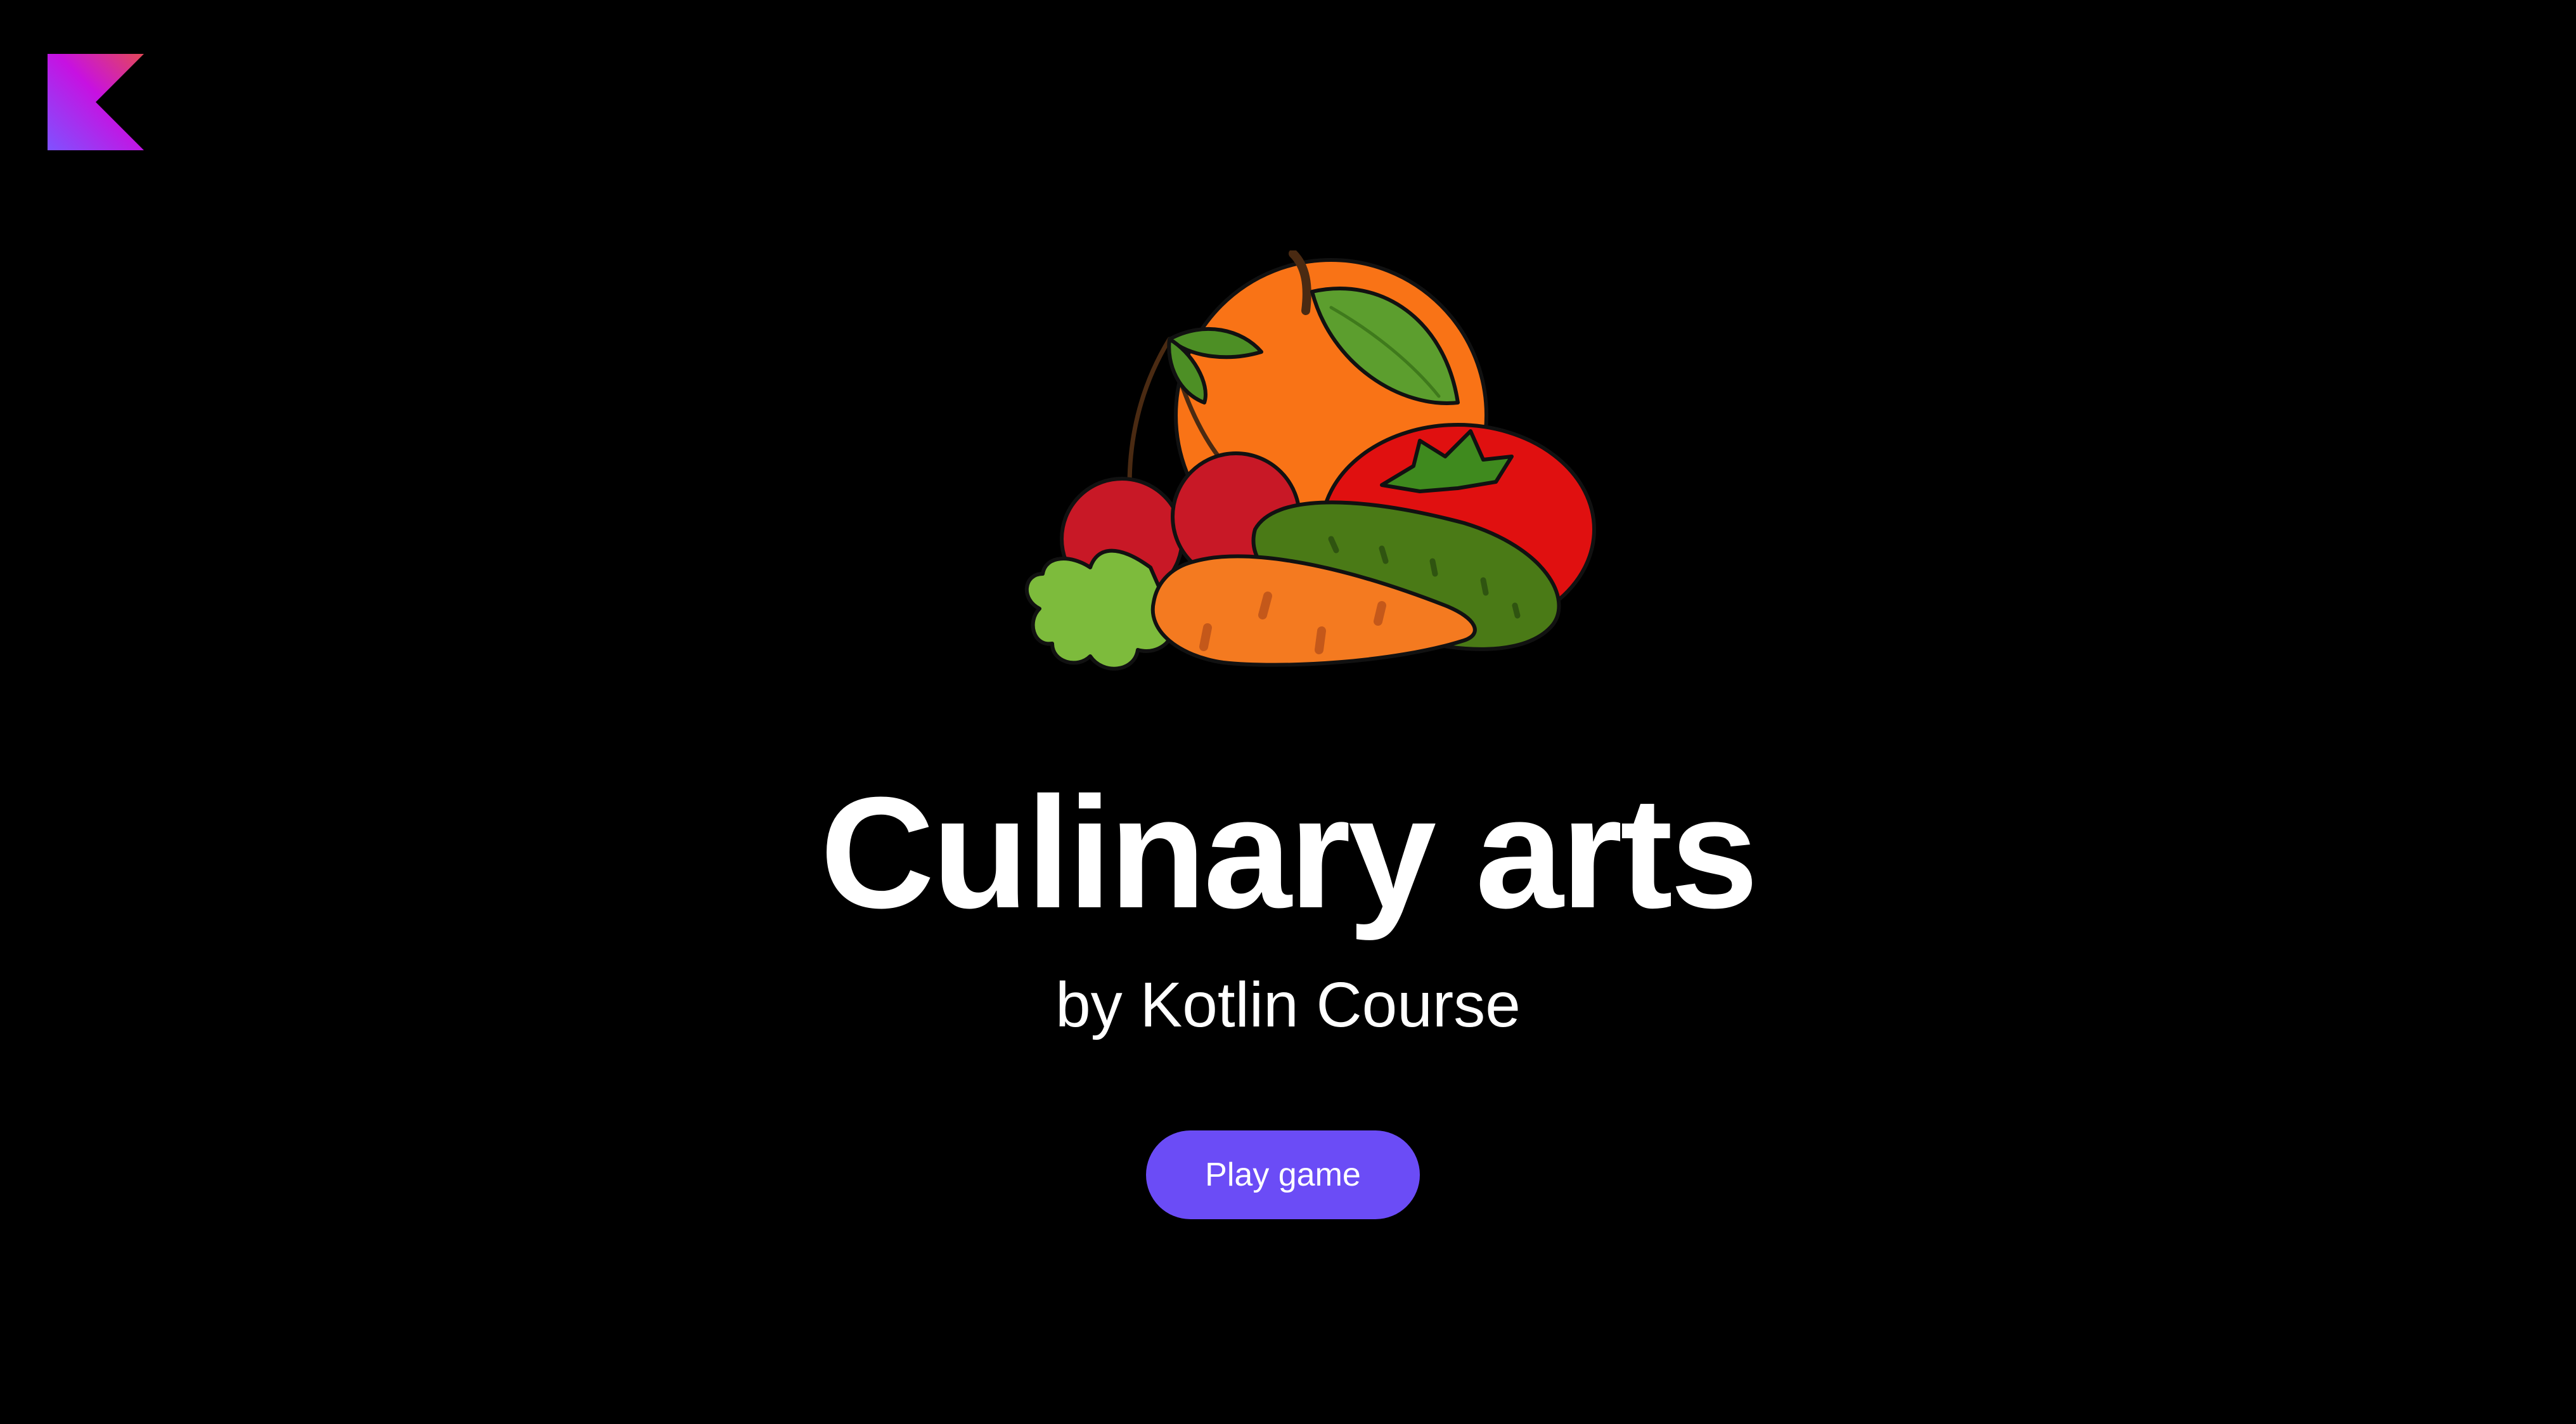 The height and width of the screenshot is (1424, 2576). What do you see at coordinates (1310, 460) in the screenshot?
I see `fruits-and-vegetables-illustration` at bounding box center [1310, 460].